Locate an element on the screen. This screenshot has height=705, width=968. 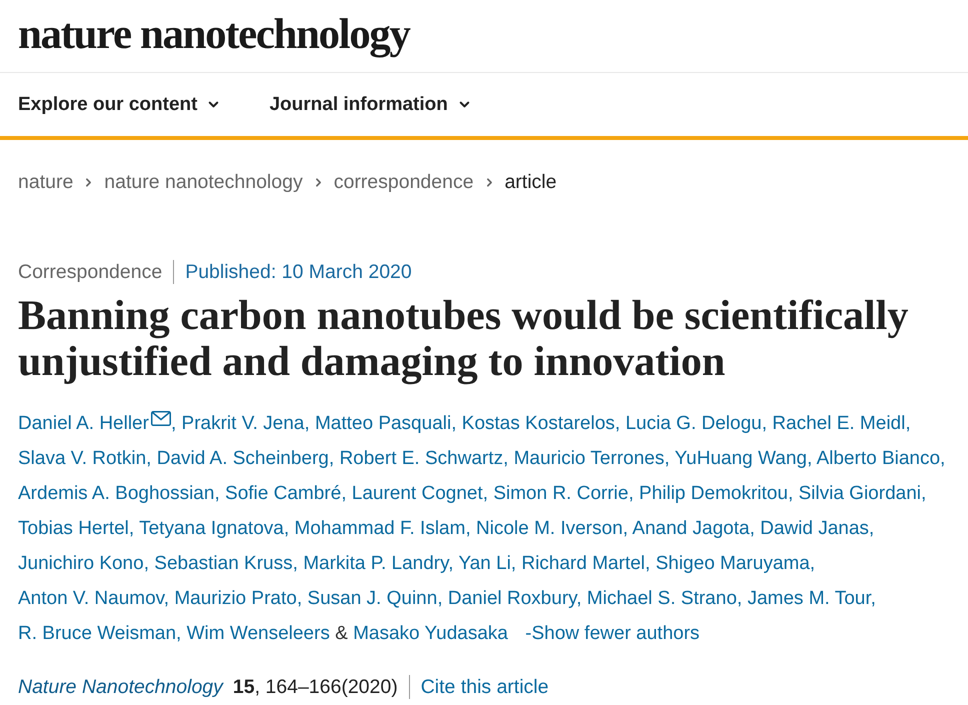
journal-logo: nature nanotechnology is located at coordinates (214, 34).